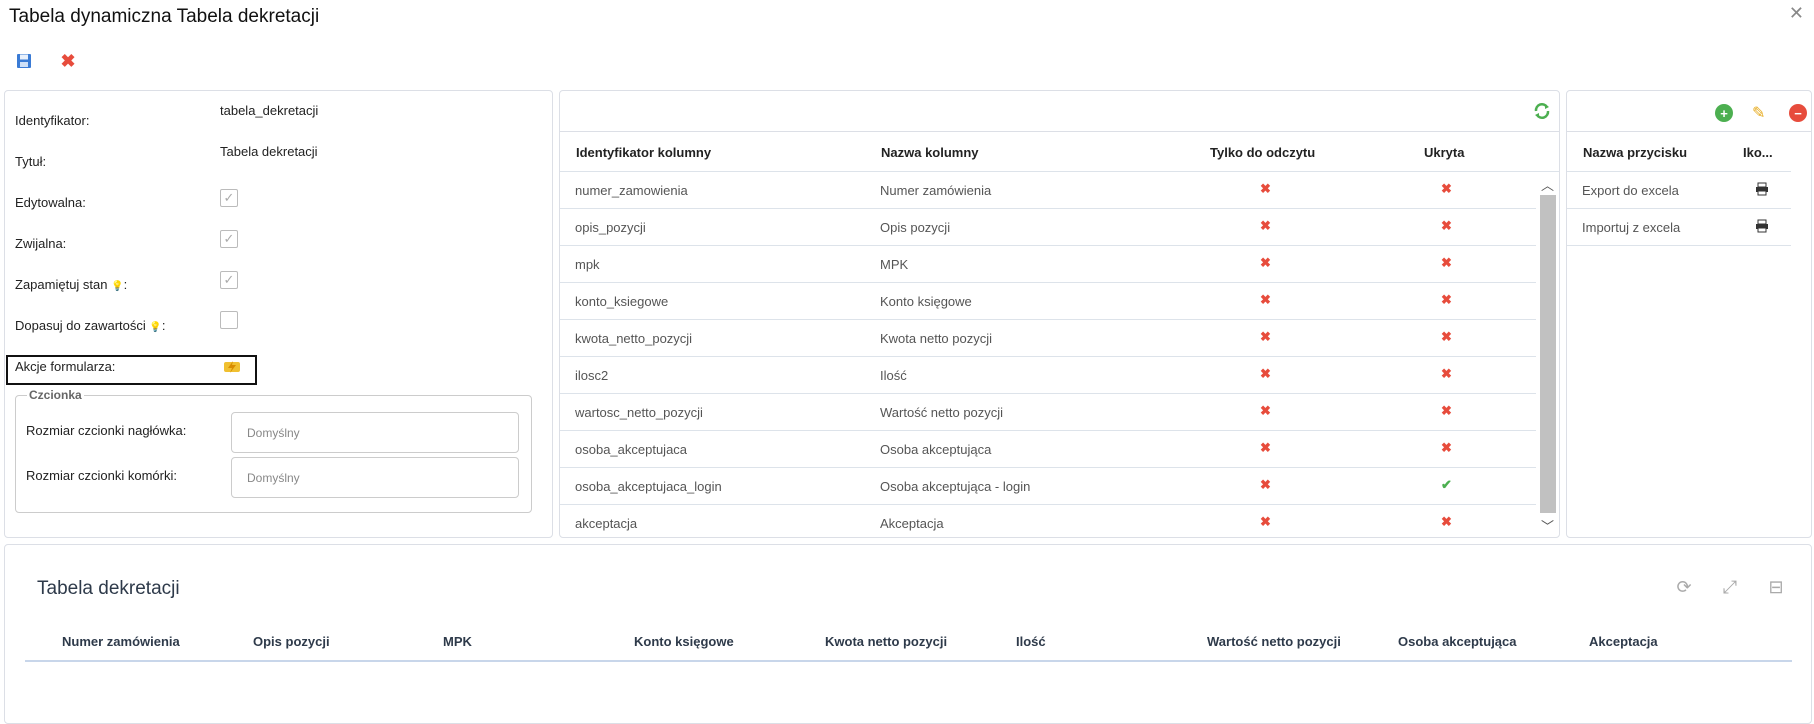 Image resolution: width=1814 pixels, height=724 pixels. I want to click on naglowek-font-label: Rozmiar czcionki nagłówka:, so click(106, 430).